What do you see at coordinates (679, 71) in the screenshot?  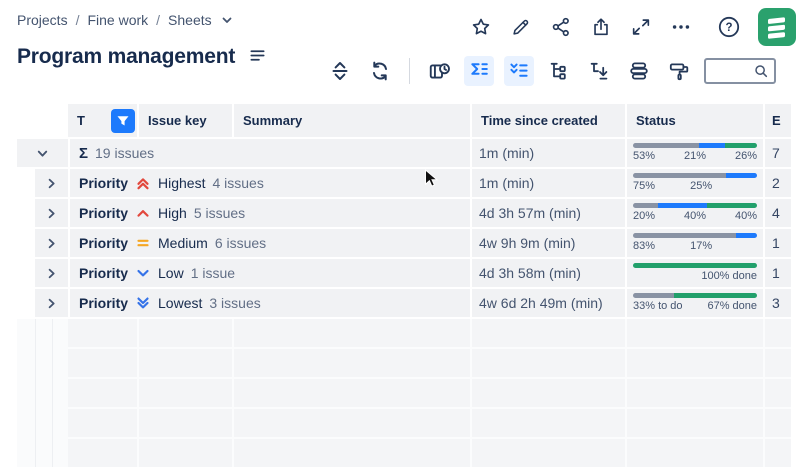 I see `toolbar-paint-roller` at bounding box center [679, 71].